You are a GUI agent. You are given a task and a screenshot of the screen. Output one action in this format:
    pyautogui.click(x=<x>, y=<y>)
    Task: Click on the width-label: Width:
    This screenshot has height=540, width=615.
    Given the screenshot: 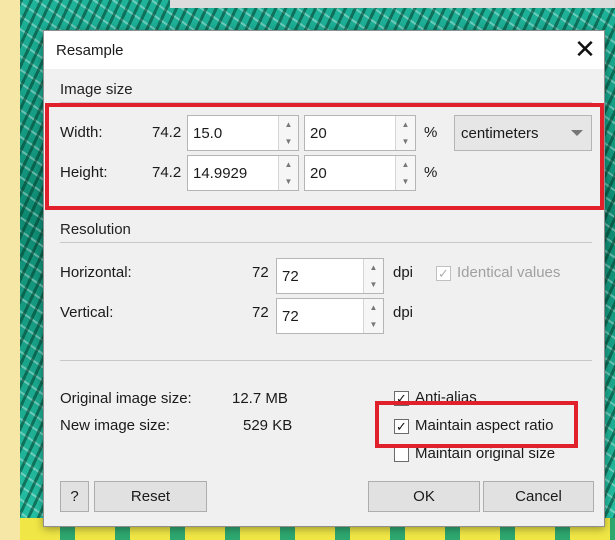 What is the action you would take?
    pyautogui.click(x=81, y=132)
    